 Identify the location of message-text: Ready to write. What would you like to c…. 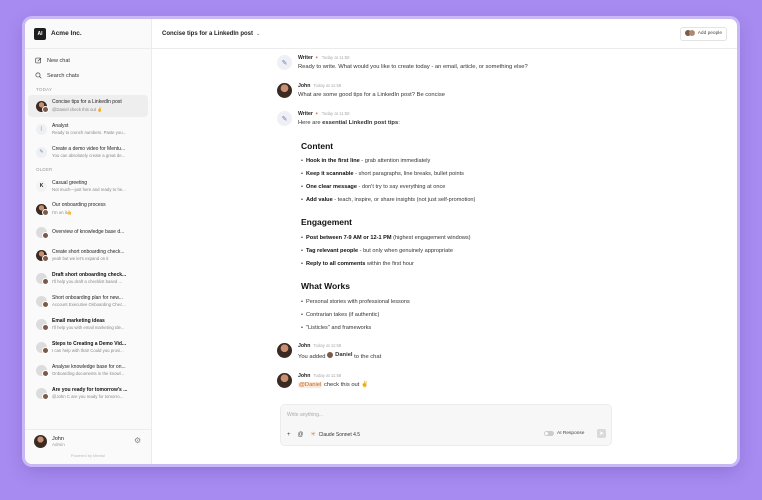
(413, 67).